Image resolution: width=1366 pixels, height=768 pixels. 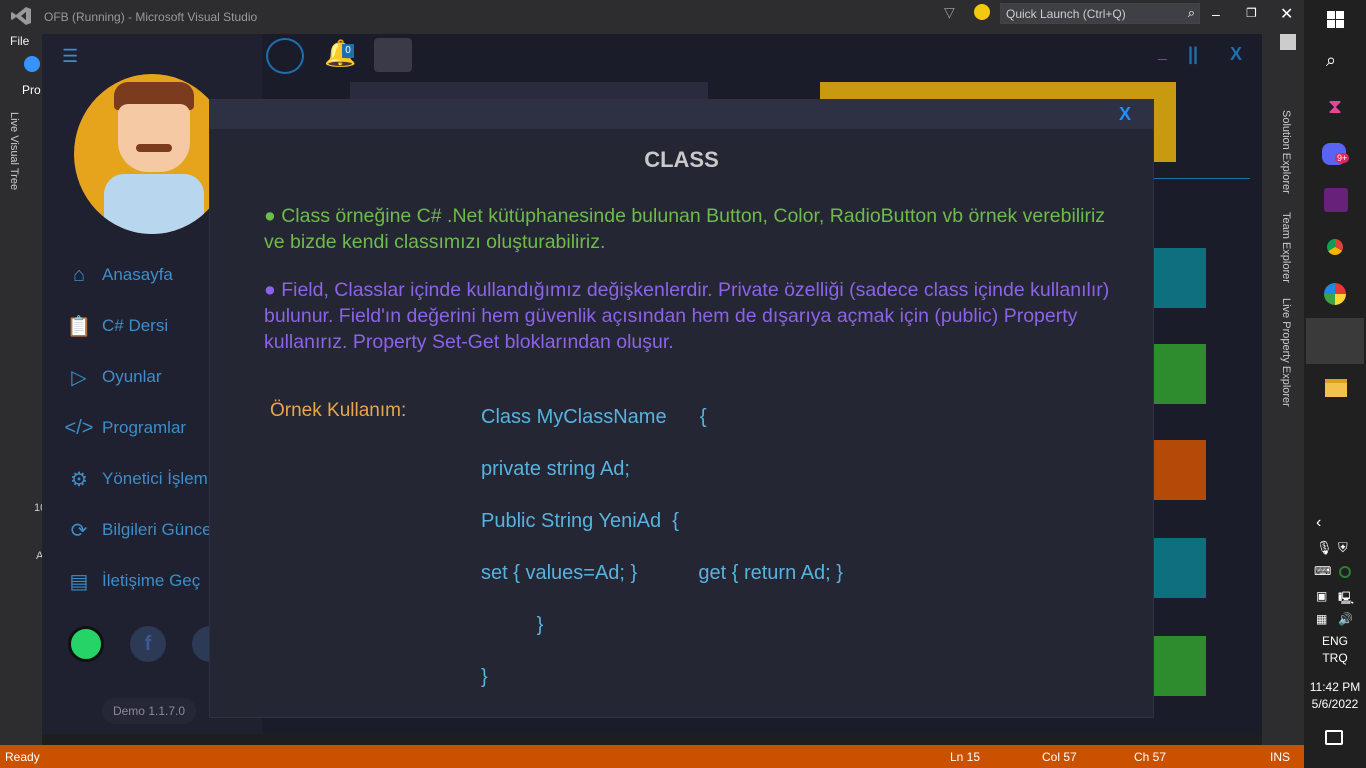 What do you see at coordinates (1321, 596) in the screenshot?
I see `meet-now-icon: ▣` at bounding box center [1321, 596].